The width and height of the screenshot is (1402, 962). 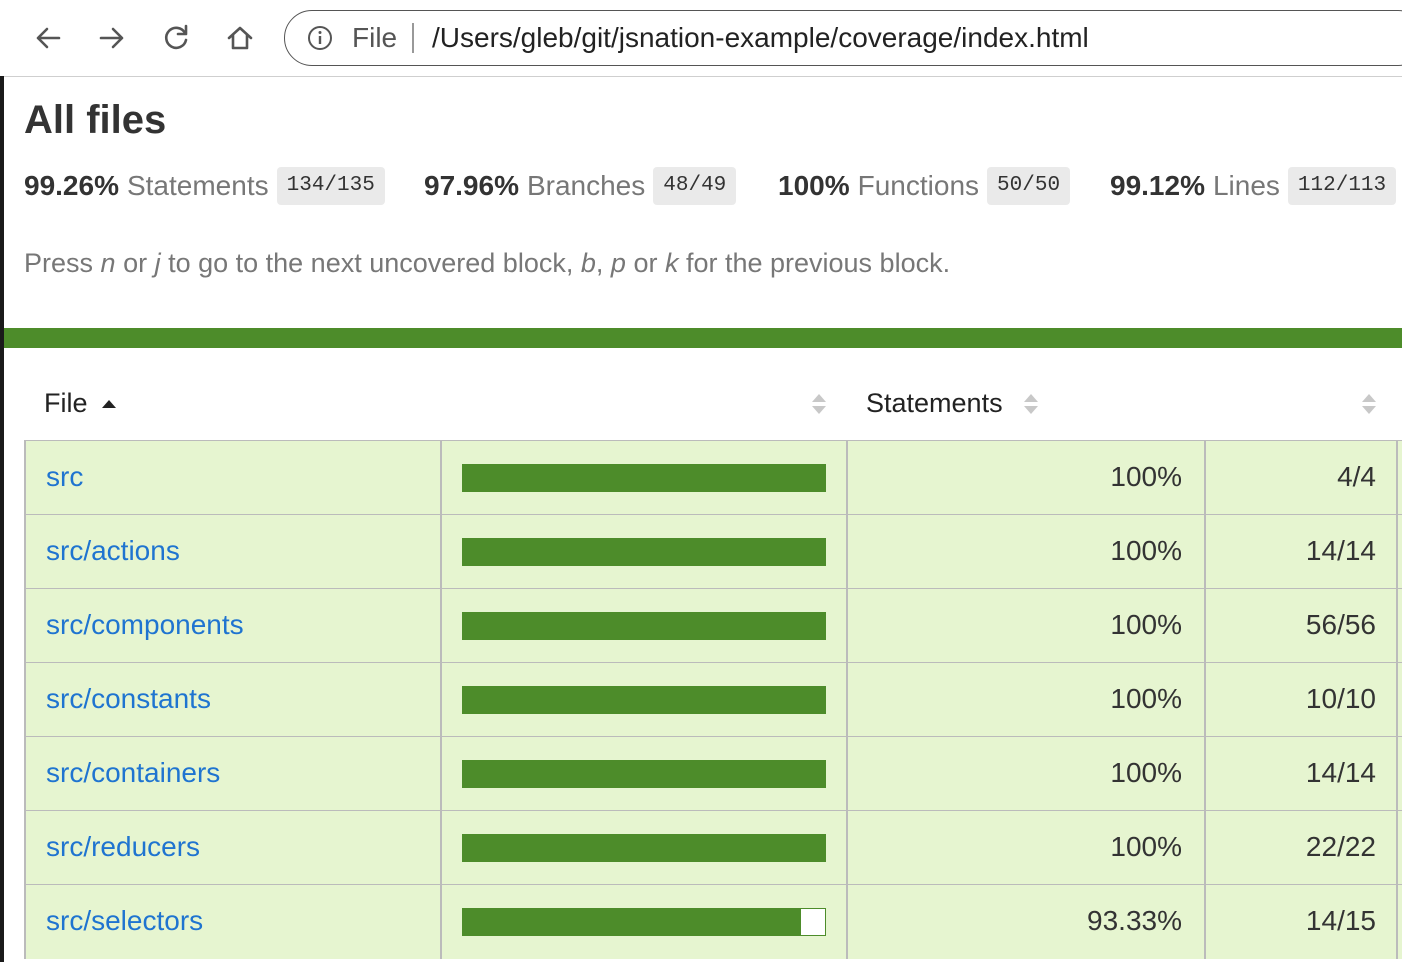 I want to click on summary-statements: 99.26% Statements 134/135, so click(x=204, y=186).